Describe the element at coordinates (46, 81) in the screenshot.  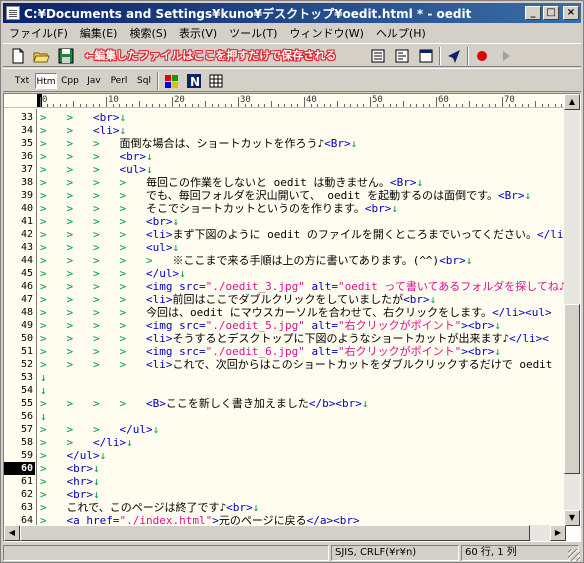
I see `mode-htm-button: Htm` at that location.